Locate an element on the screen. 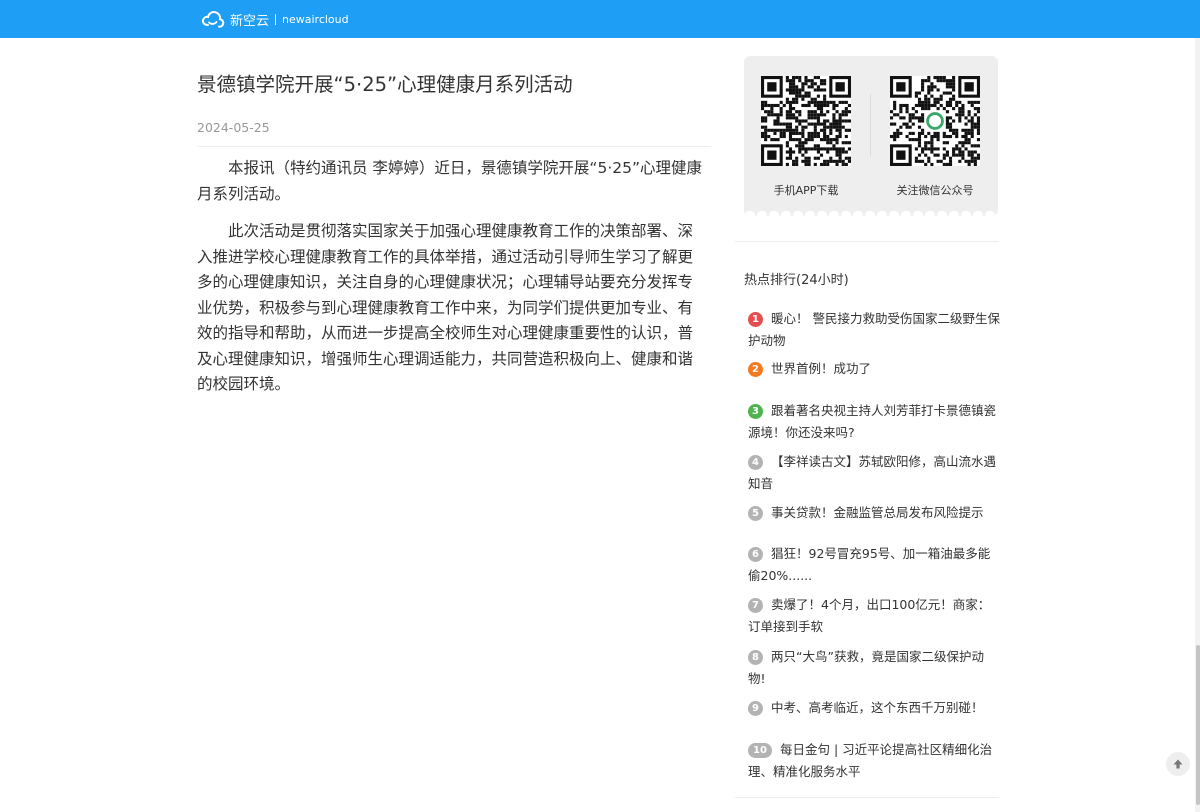 The width and height of the screenshot is (1200, 812). qr-code-card: 手机APP下载 关注微信公众号 is located at coordinates (871, 136).